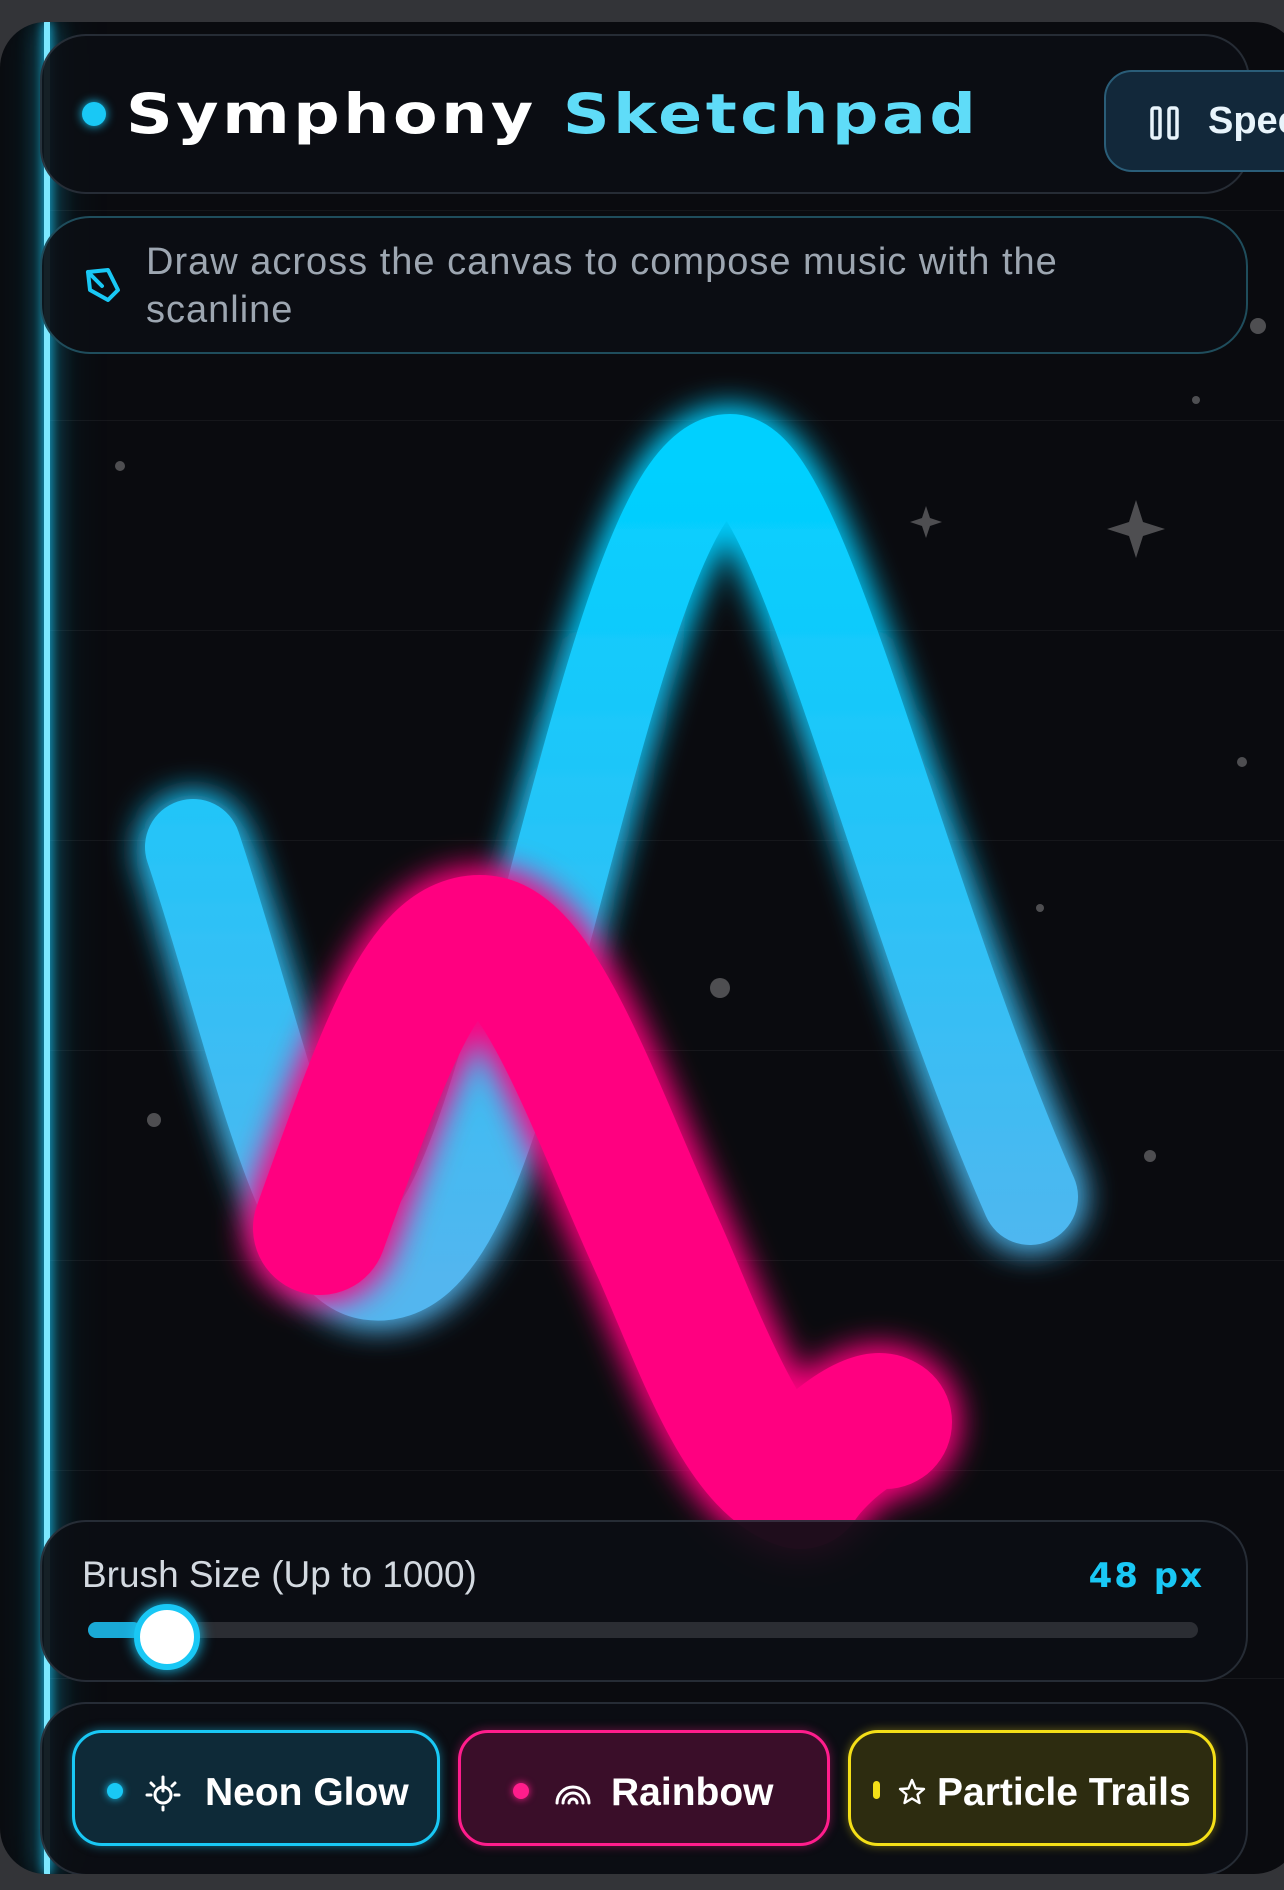 The height and width of the screenshot is (1890, 1284). What do you see at coordinates (552, 114) in the screenshot?
I see `app-title: Symphony Sketchpad` at bounding box center [552, 114].